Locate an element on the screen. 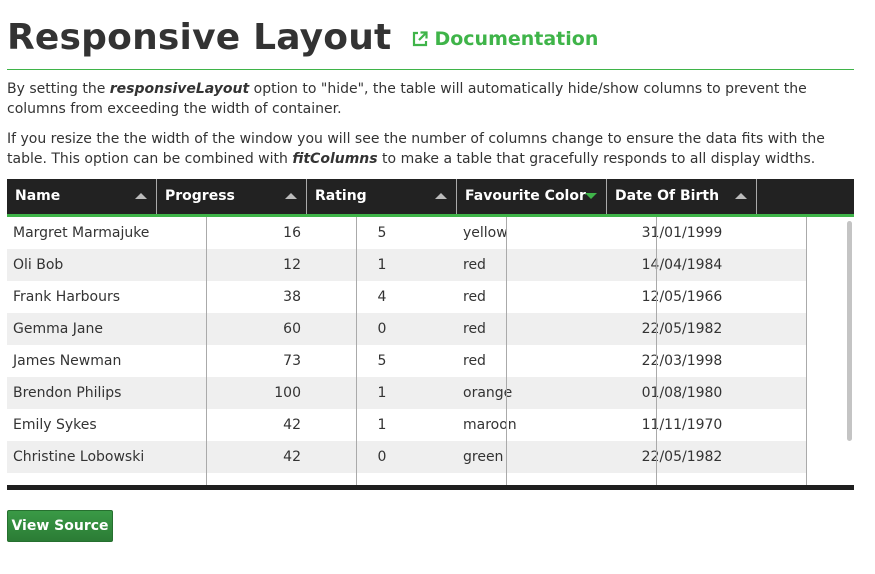  cell-name: Frank Harbours is located at coordinates (82, 297).